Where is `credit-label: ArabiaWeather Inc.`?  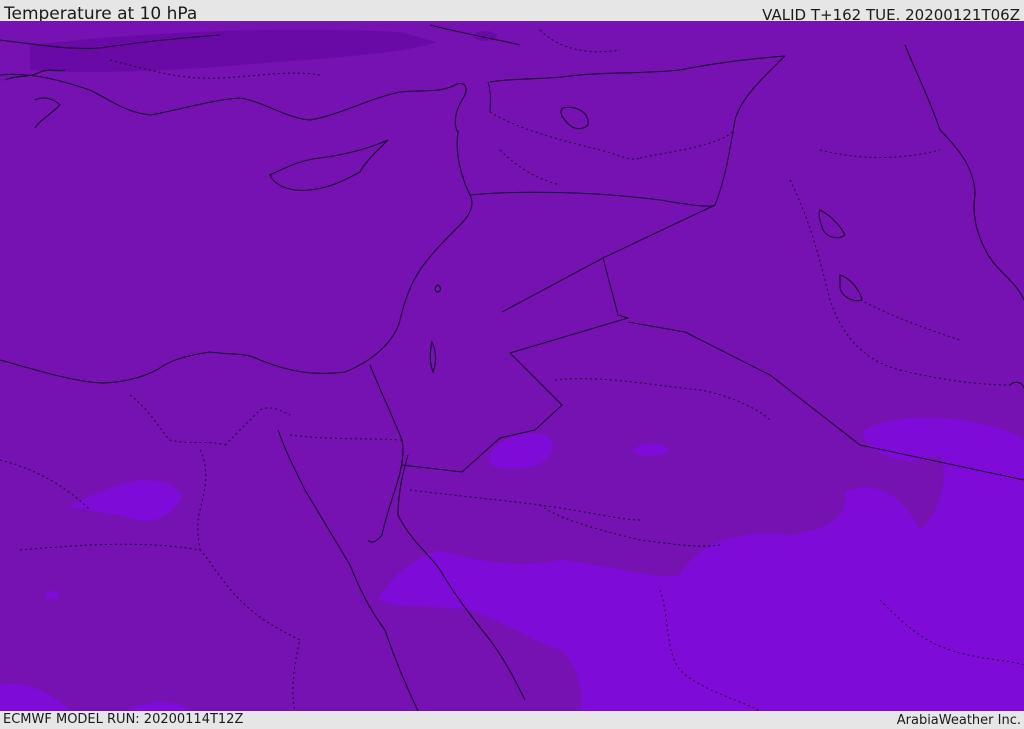 credit-label: ArabiaWeather Inc. is located at coordinates (958, 720).